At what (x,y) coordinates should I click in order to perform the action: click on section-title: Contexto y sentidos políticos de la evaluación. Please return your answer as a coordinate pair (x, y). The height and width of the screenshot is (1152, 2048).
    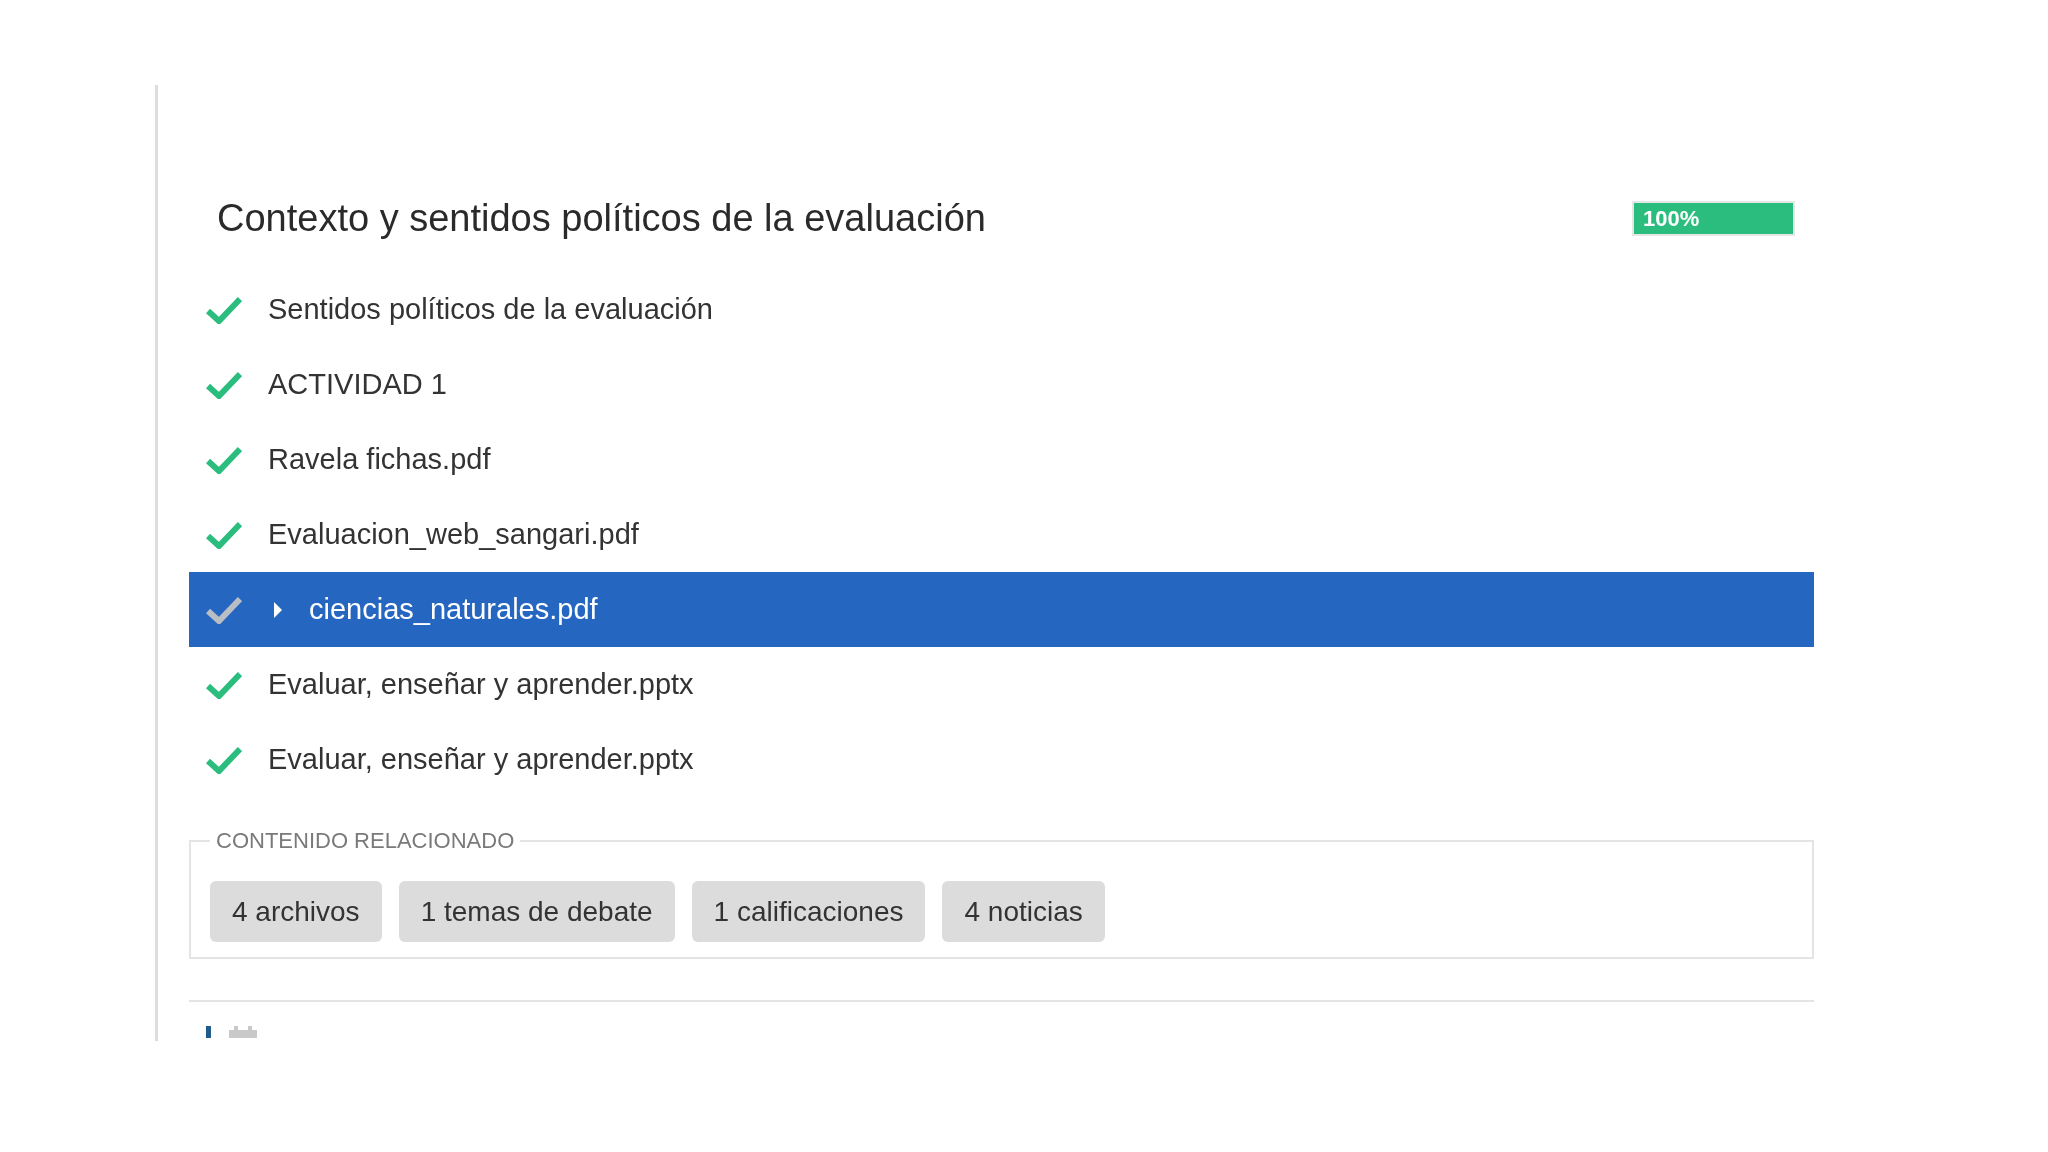
    Looking at the image, I should click on (601, 218).